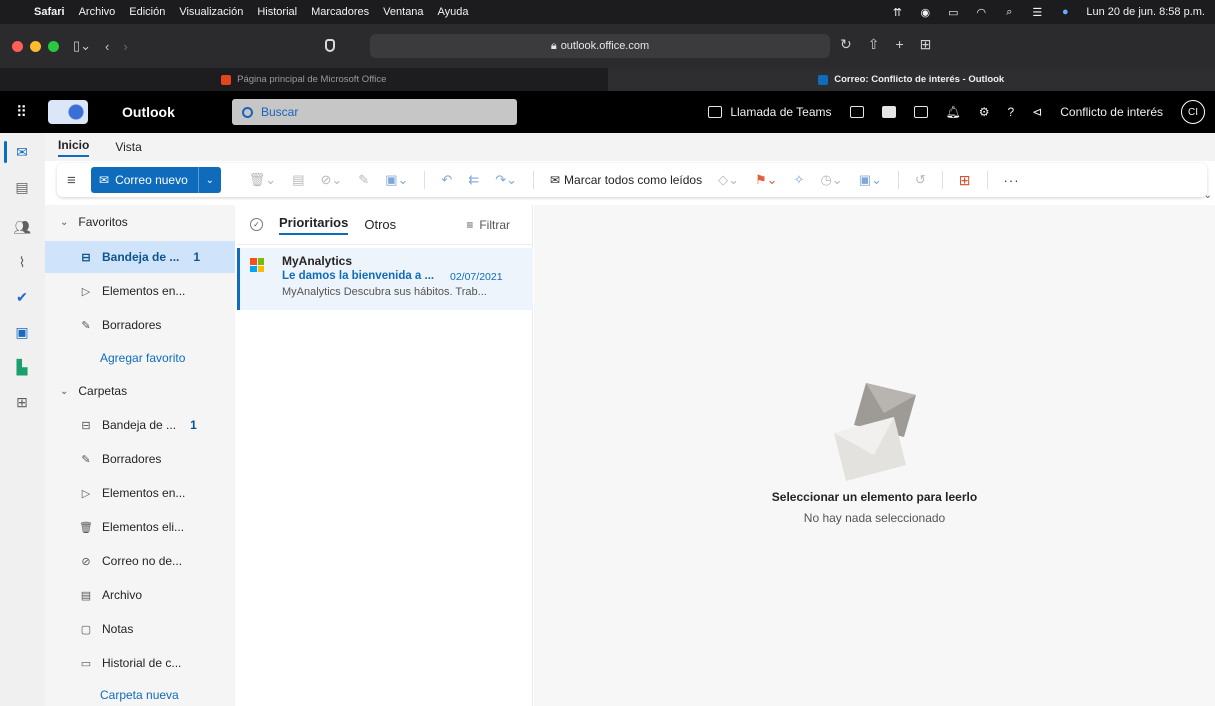 This screenshot has height=706, width=1215. Describe the element at coordinates (22, 367) in the screenshot. I see `bookings-icon: ▙` at that location.